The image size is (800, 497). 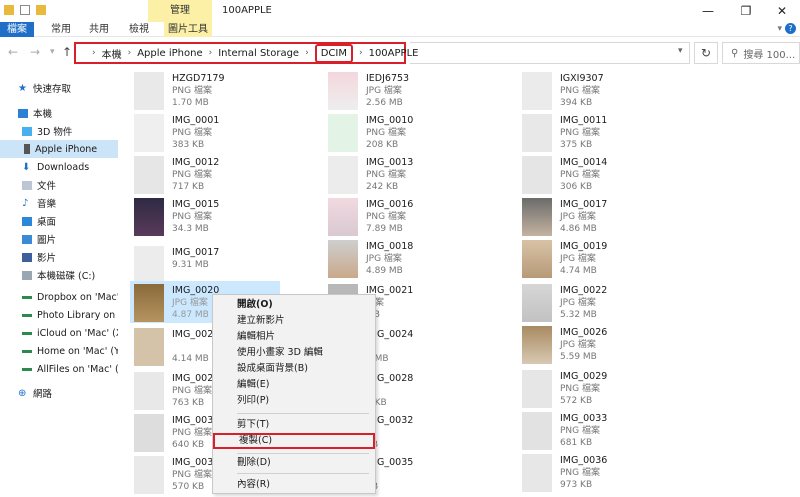 What do you see at coordinates (27, 131) in the screenshot?
I see `cube-icon` at bounding box center [27, 131].